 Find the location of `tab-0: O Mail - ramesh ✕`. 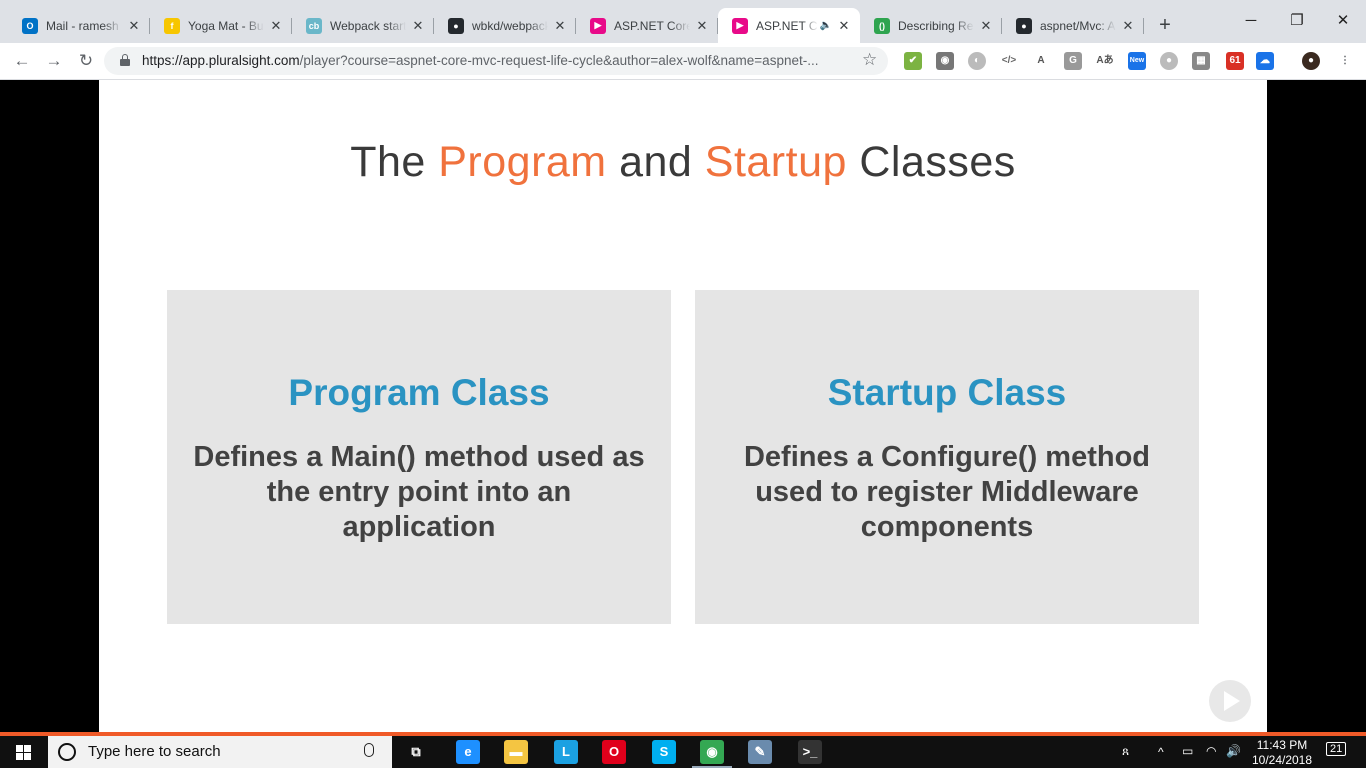

tab-0: O Mail - ramesh ✕ is located at coordinates (79, 25).